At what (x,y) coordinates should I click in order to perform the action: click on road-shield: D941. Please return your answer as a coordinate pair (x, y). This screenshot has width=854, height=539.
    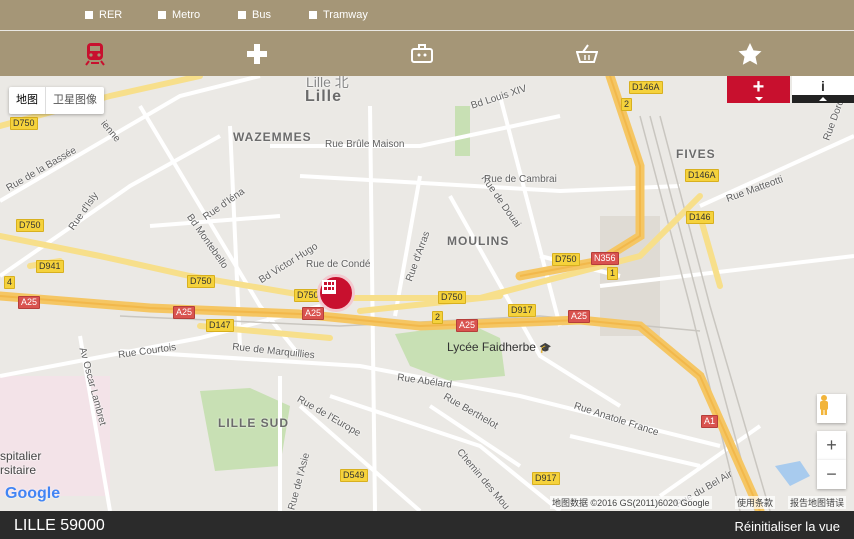
    Looking at the image, I should click on (50, 266).